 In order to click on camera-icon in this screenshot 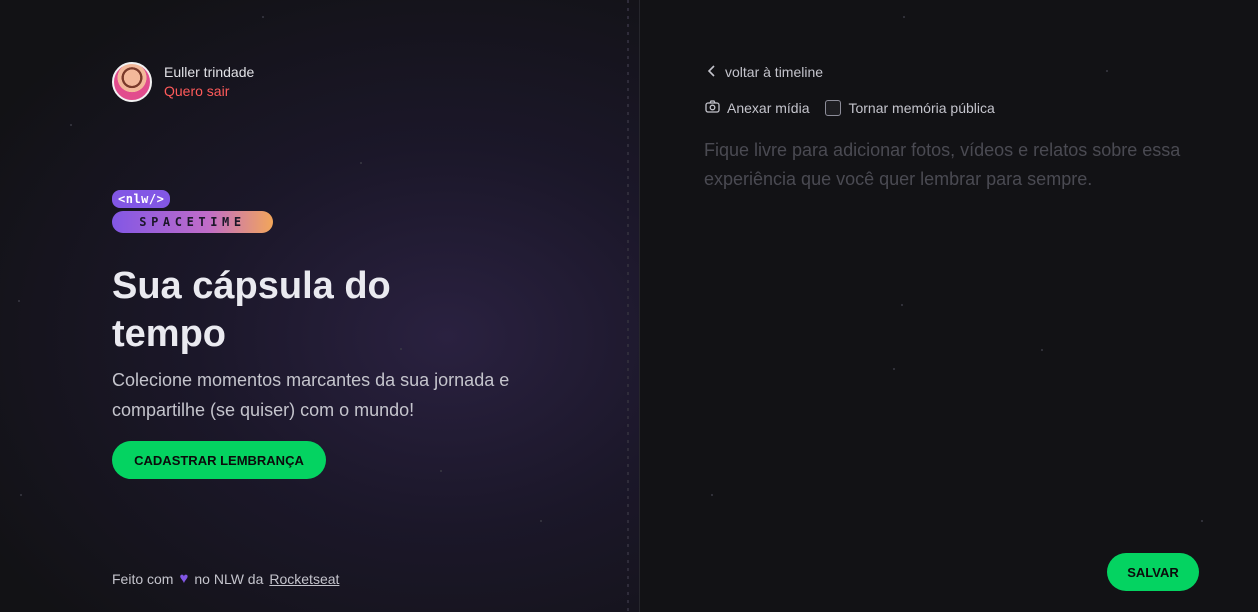, I will do `click(712, 108)`.